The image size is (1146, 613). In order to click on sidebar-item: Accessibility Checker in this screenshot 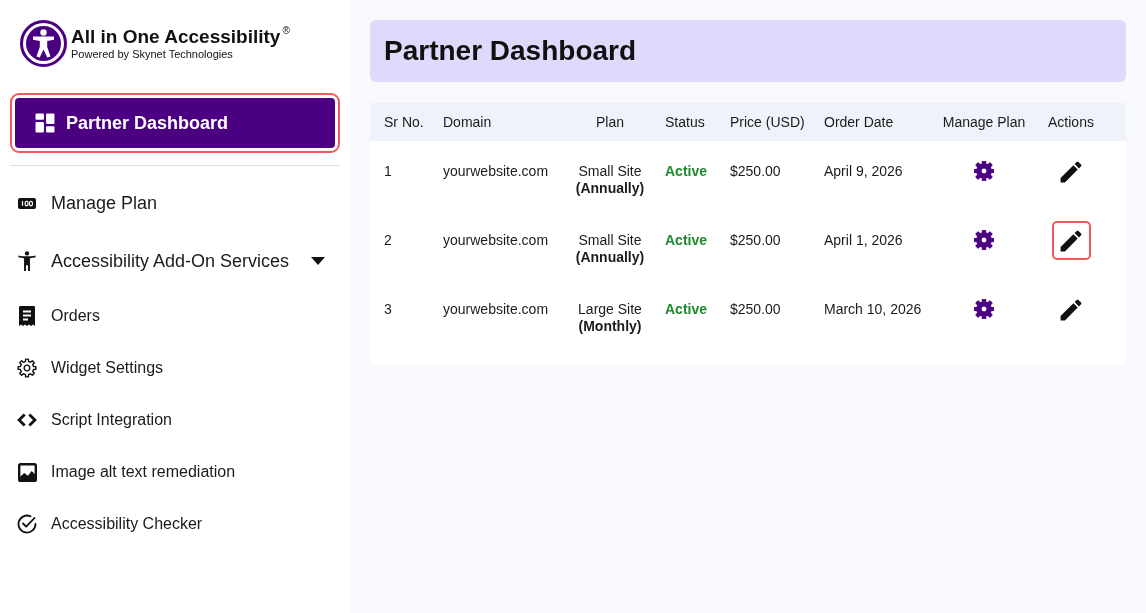, I will do `click(175, 524)`.